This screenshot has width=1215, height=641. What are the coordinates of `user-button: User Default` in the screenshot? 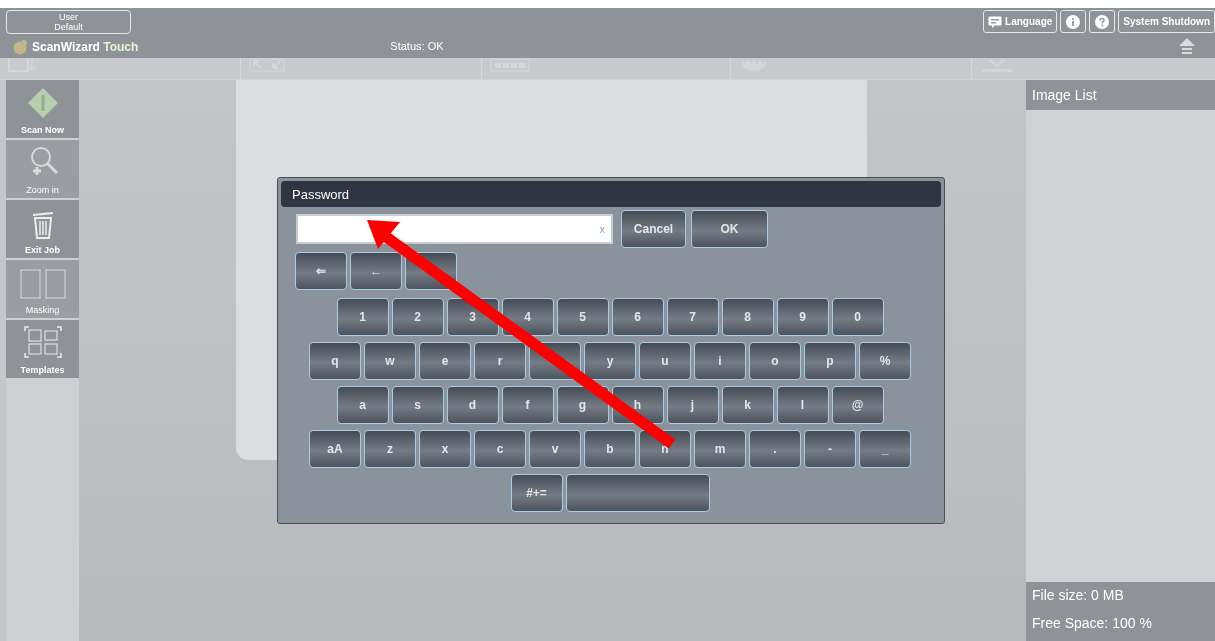 It's located at (68, 21).